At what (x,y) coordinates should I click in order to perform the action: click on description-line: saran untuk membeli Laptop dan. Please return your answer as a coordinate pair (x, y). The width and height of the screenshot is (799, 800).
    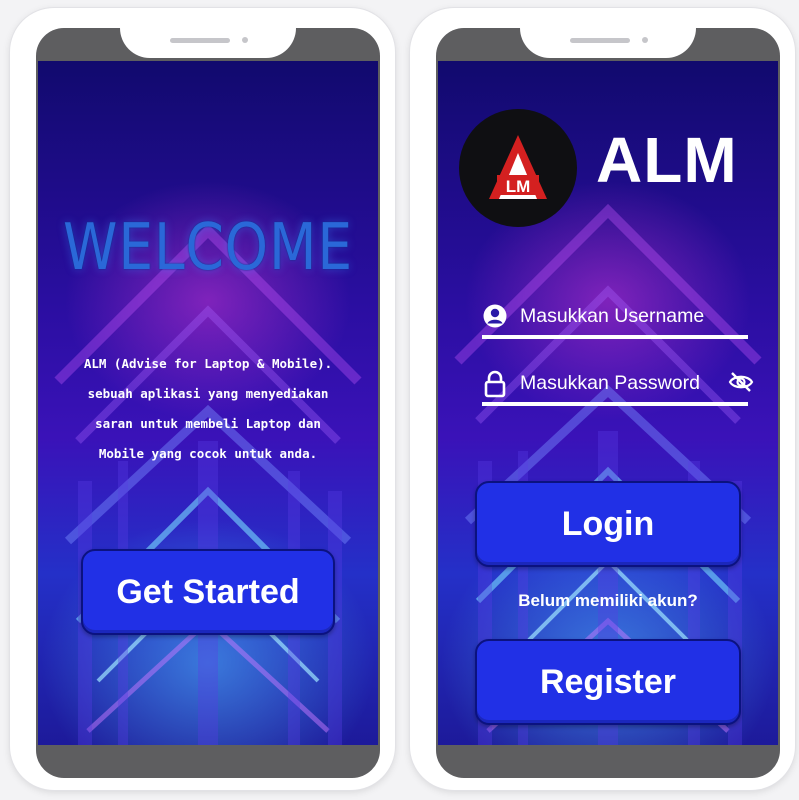
    Looking at the image, I should click on (208, 423).